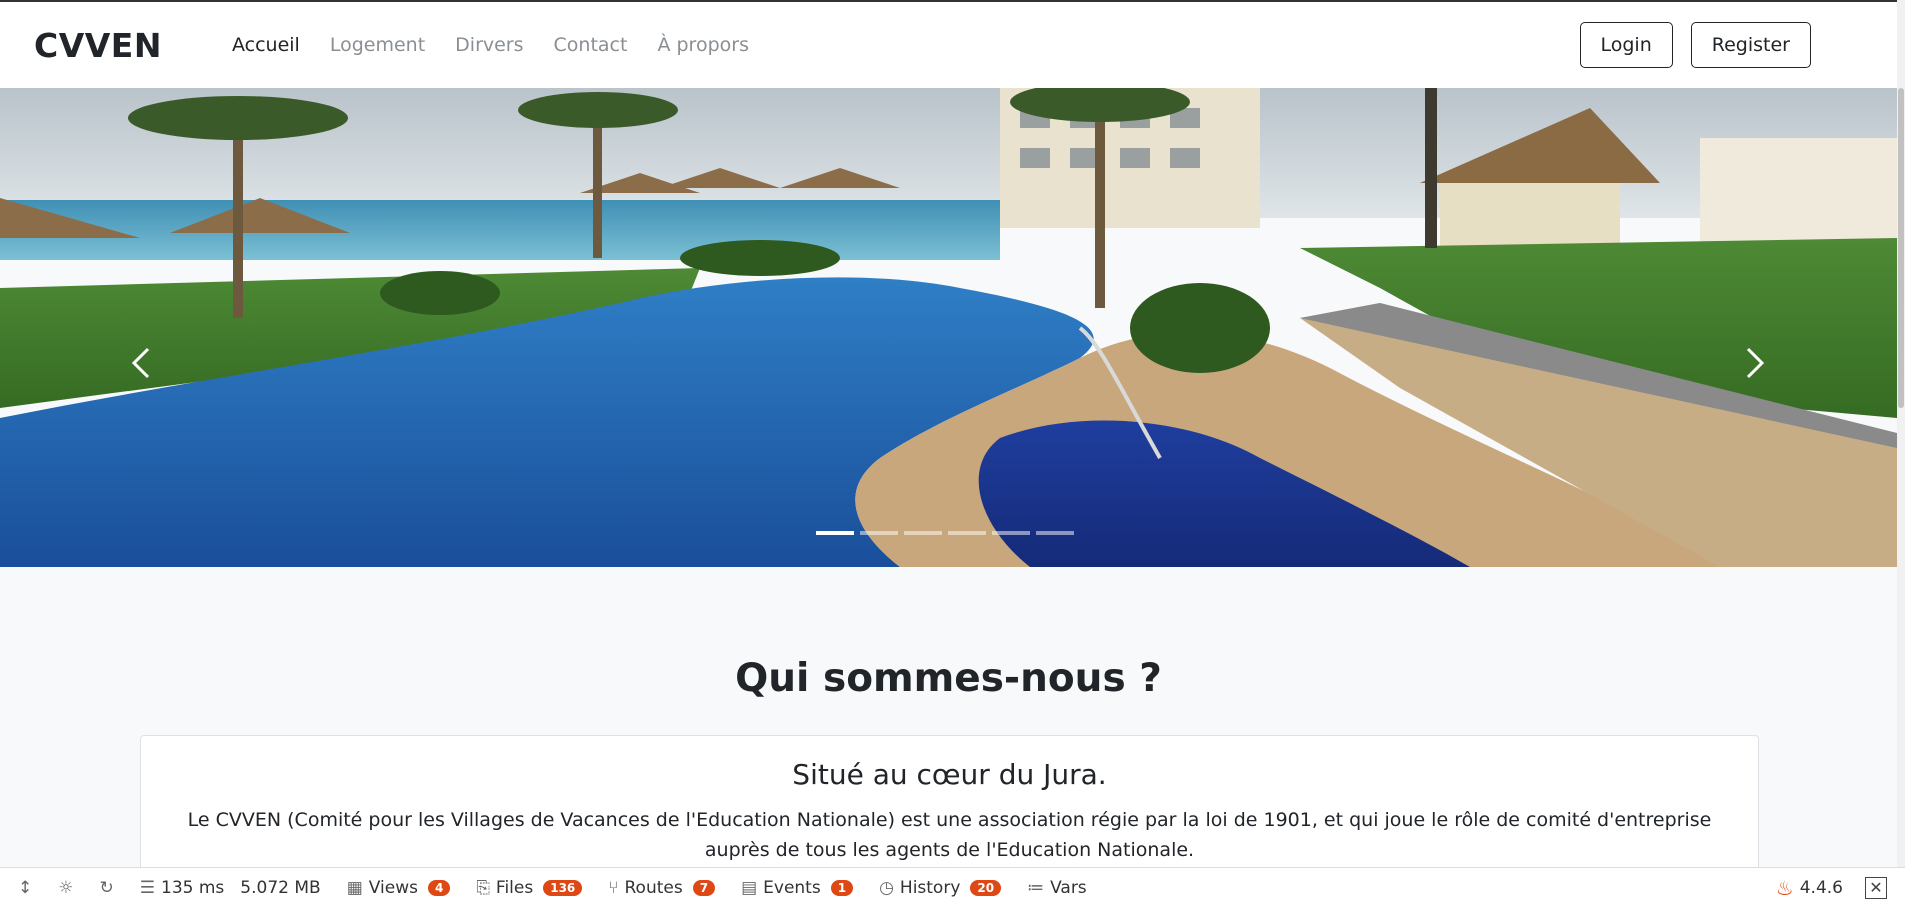  Describe the element at coordinates (439, 887) in the screenshot. I see `views-badge: 4` at that location.